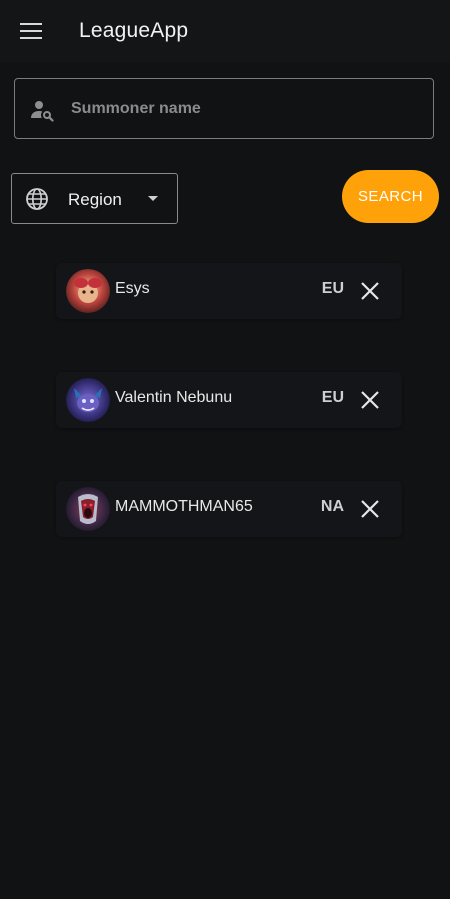 The image size is (450, 899). I want to click on list-item: Esys EU, so click(229, 291).